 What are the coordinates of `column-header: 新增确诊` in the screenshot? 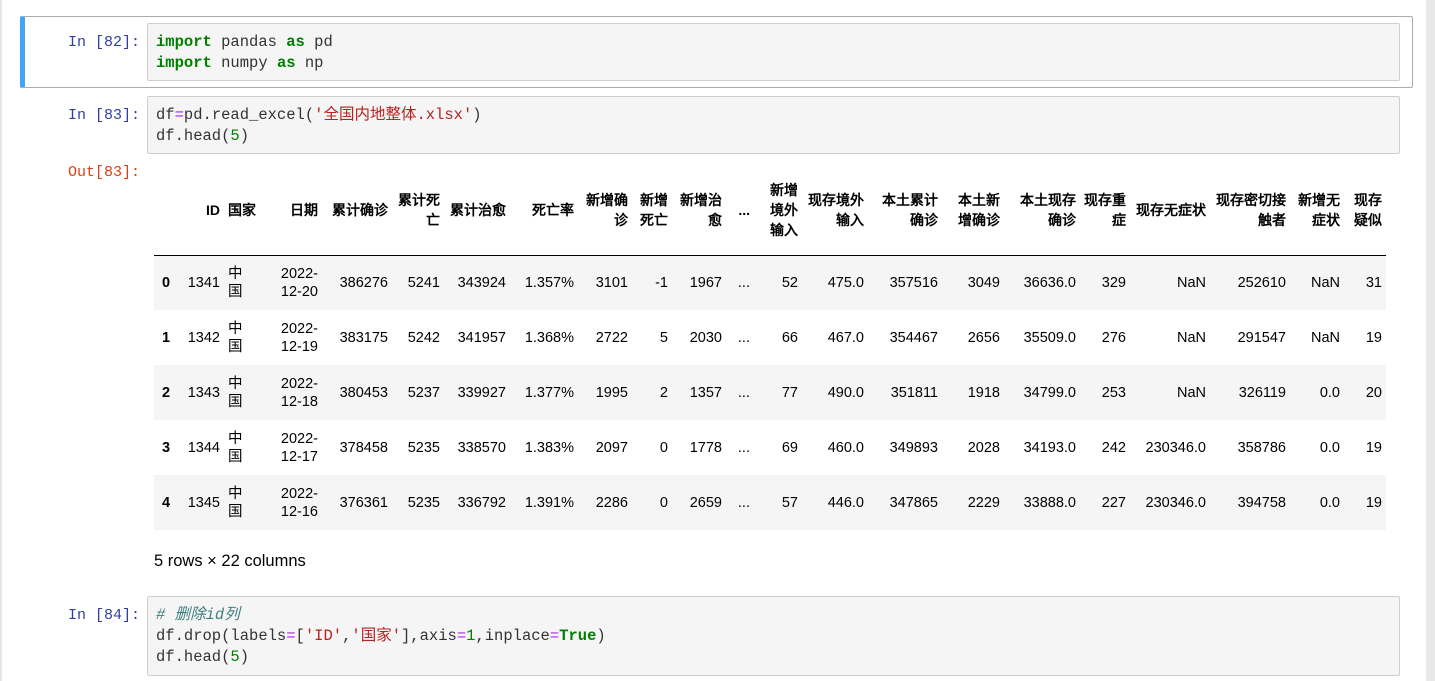 It's located at (605, 210).